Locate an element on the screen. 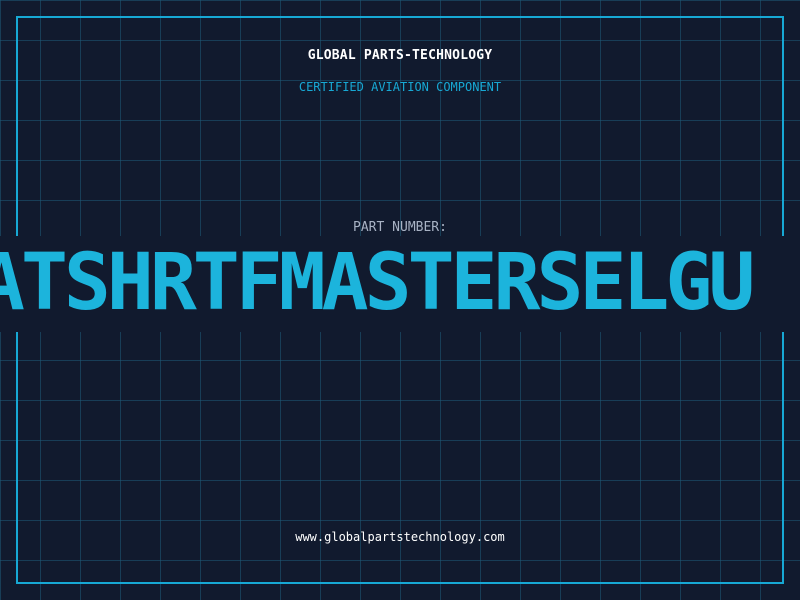 This screenshot has width=800, height=600. brand-name: GLOBAL PARTS-TECHNOLOGY is located at coordinates (400, 55).